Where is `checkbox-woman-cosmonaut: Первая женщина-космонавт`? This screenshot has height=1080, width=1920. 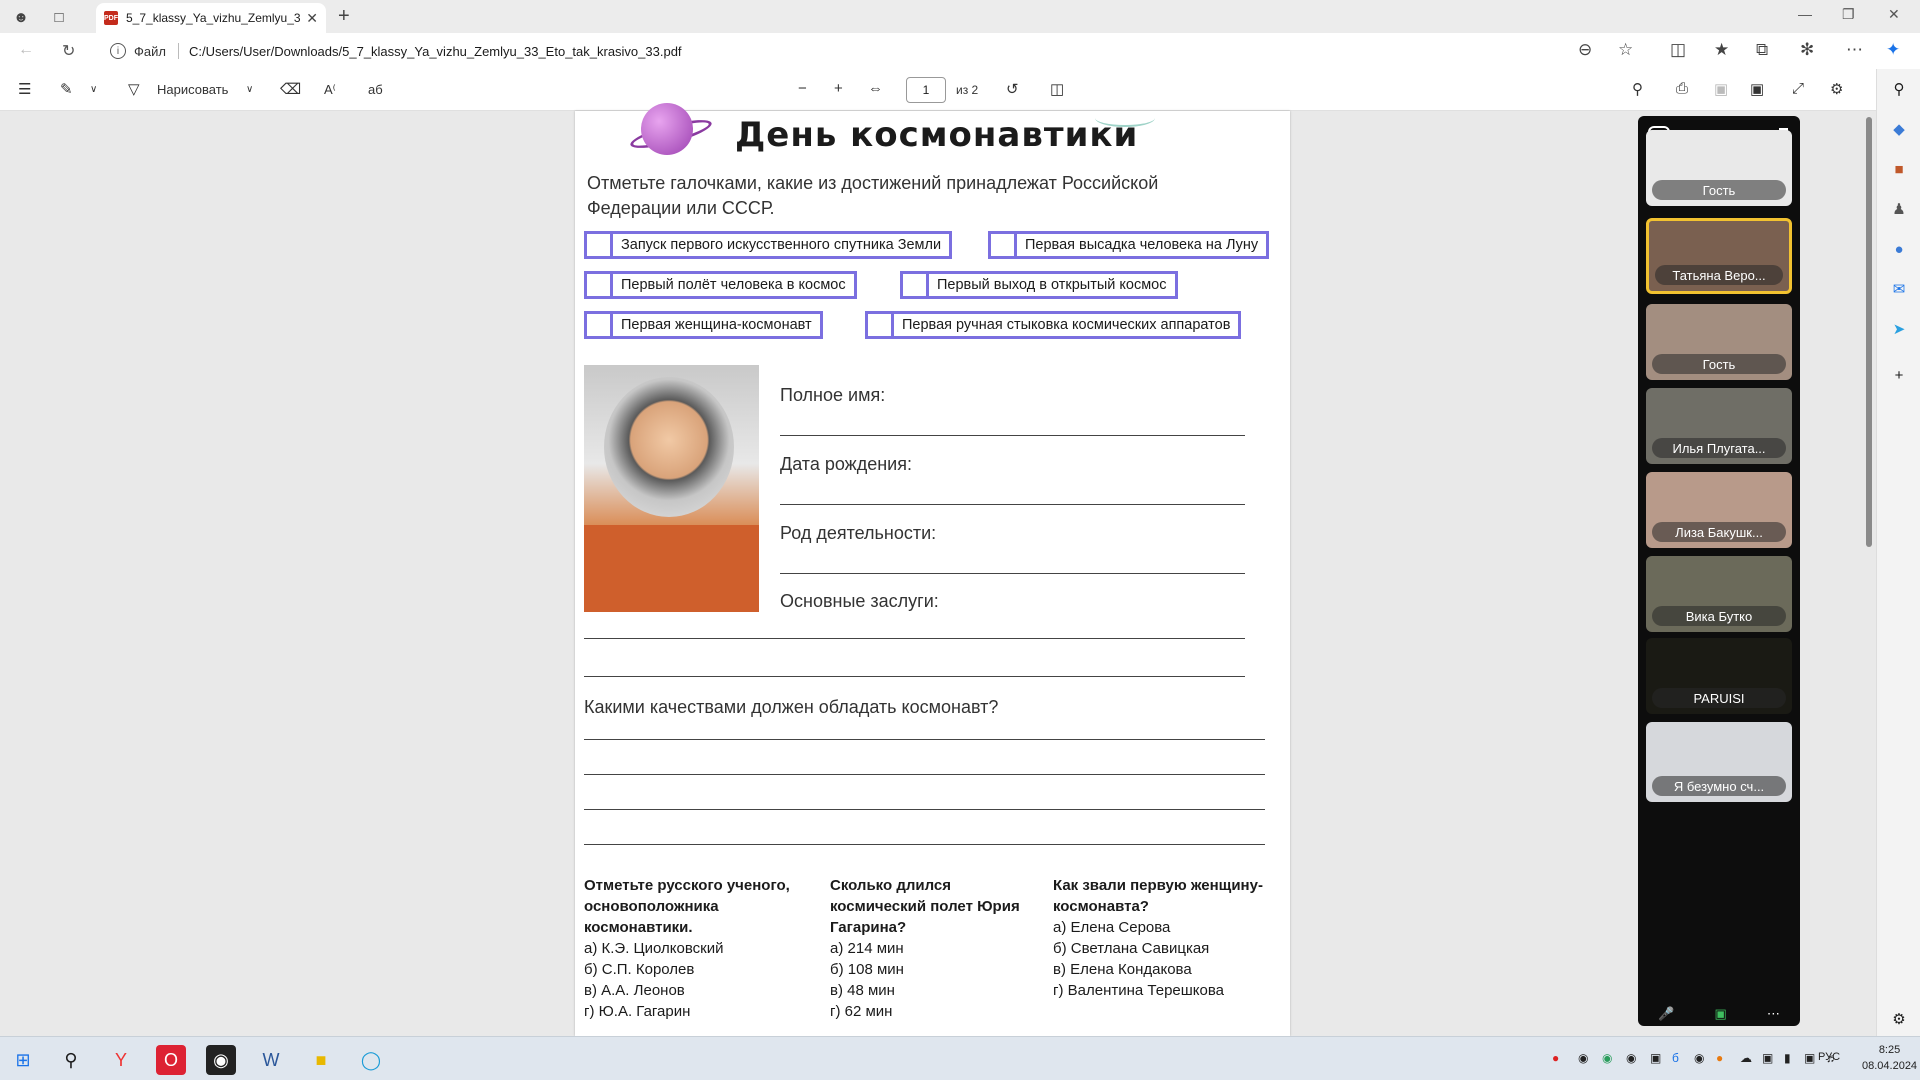 checkbox-woman-cosmonaut: Первая женщина-космонавт is located at coordinates (703, 325).